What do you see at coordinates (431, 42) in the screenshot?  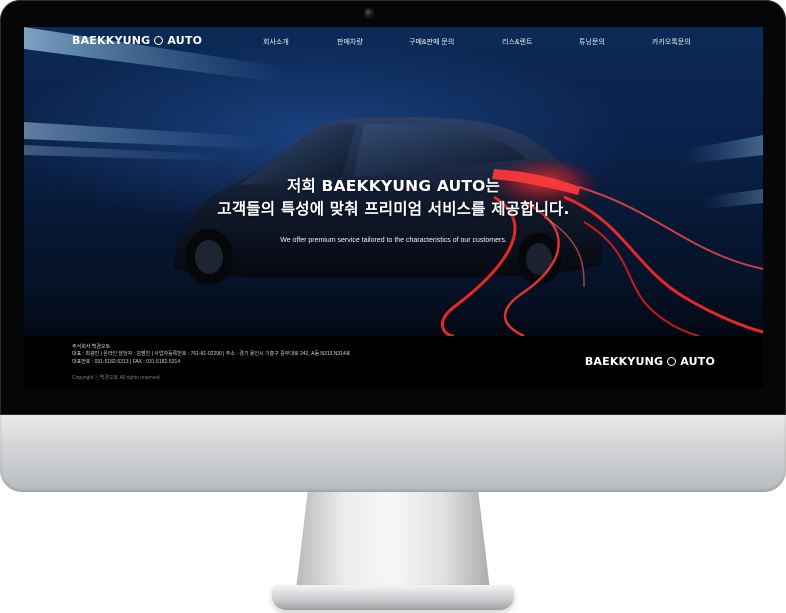 I see `nav-item-trade-inquiry: 구매&판매 문의` at bounding box center [431, 42].